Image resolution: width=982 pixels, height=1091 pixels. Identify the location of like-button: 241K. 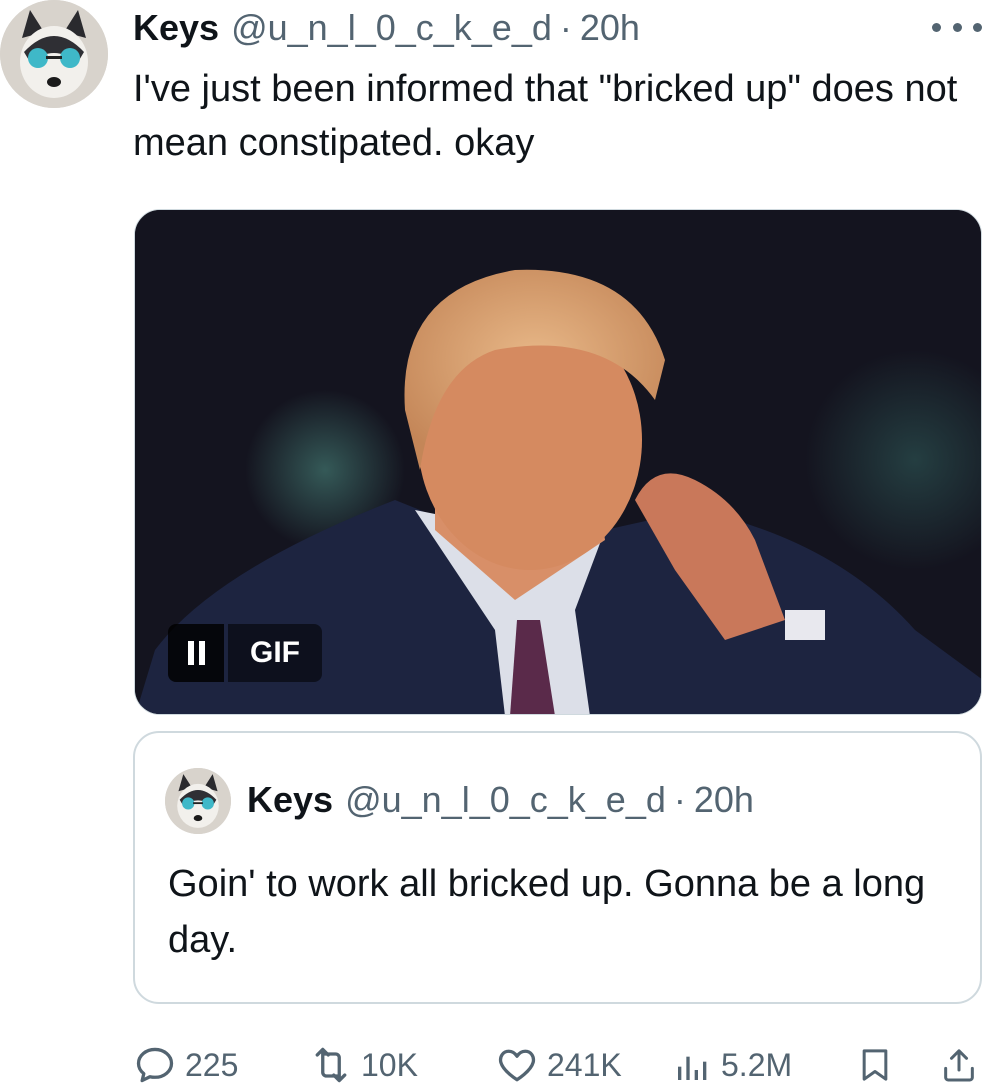
(558, 1065).